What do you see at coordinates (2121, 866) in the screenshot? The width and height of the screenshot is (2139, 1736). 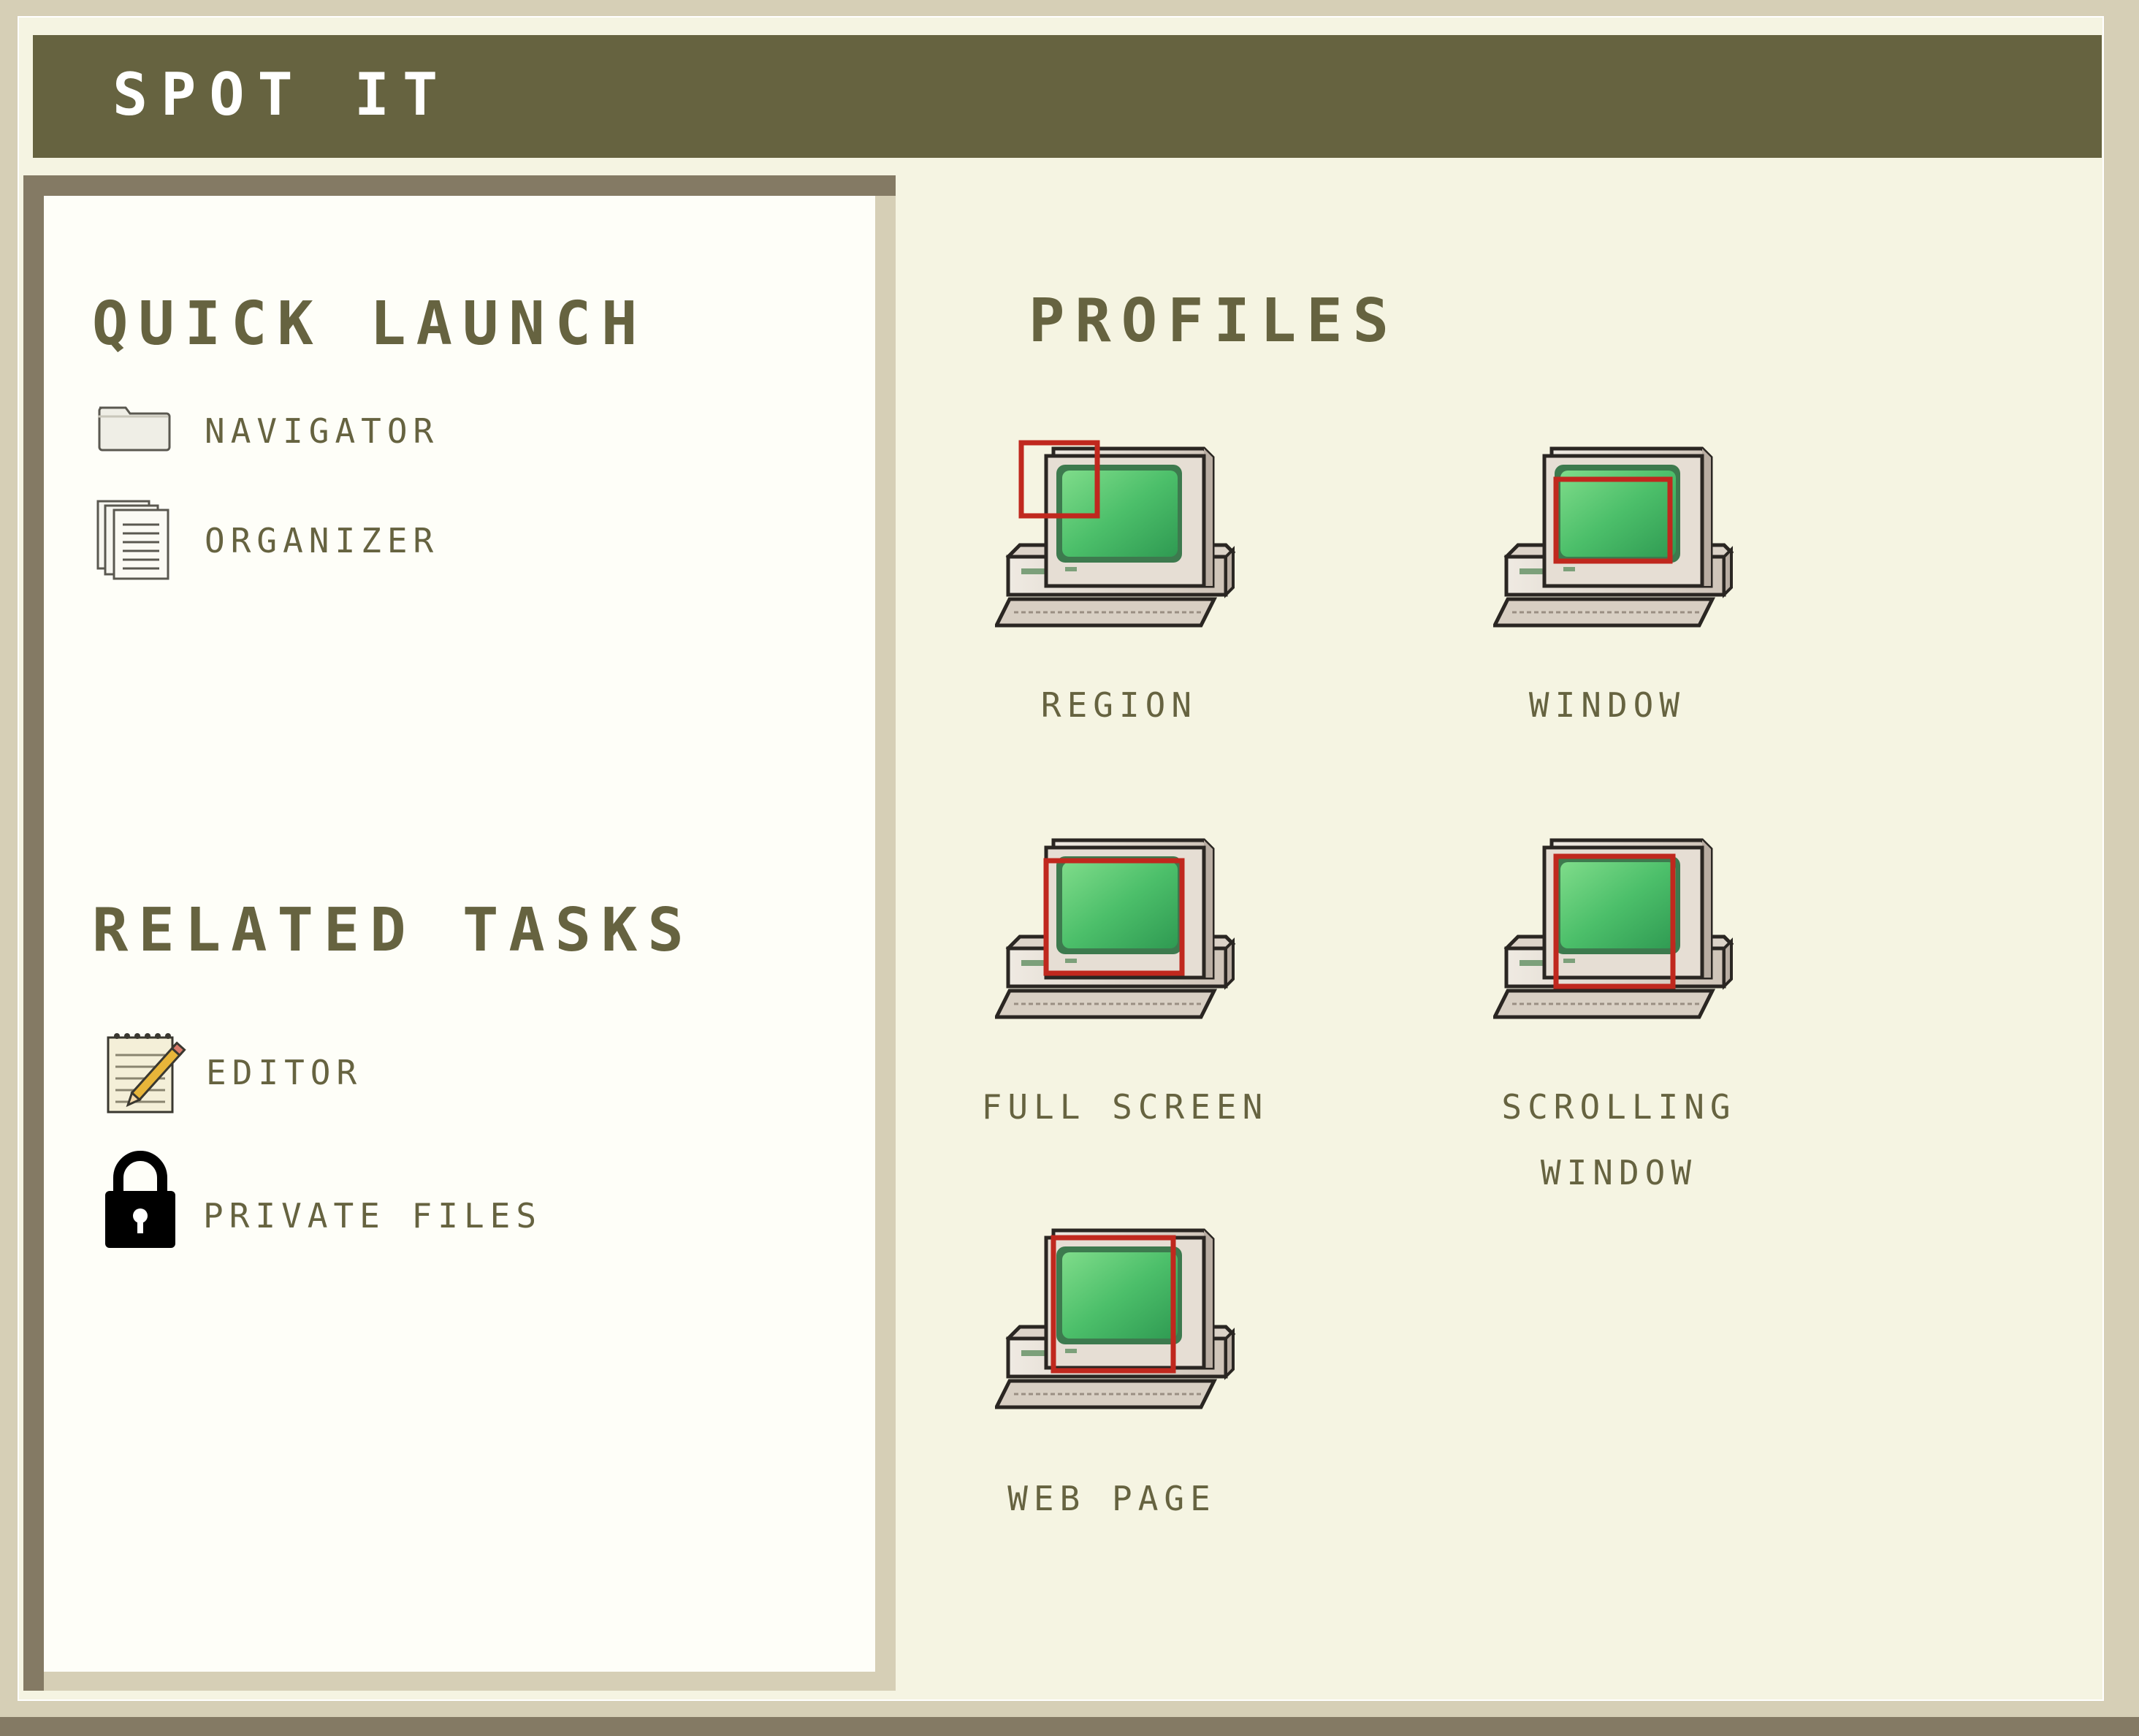 I see `window-right-edge` at bounding box center [2121, 866].